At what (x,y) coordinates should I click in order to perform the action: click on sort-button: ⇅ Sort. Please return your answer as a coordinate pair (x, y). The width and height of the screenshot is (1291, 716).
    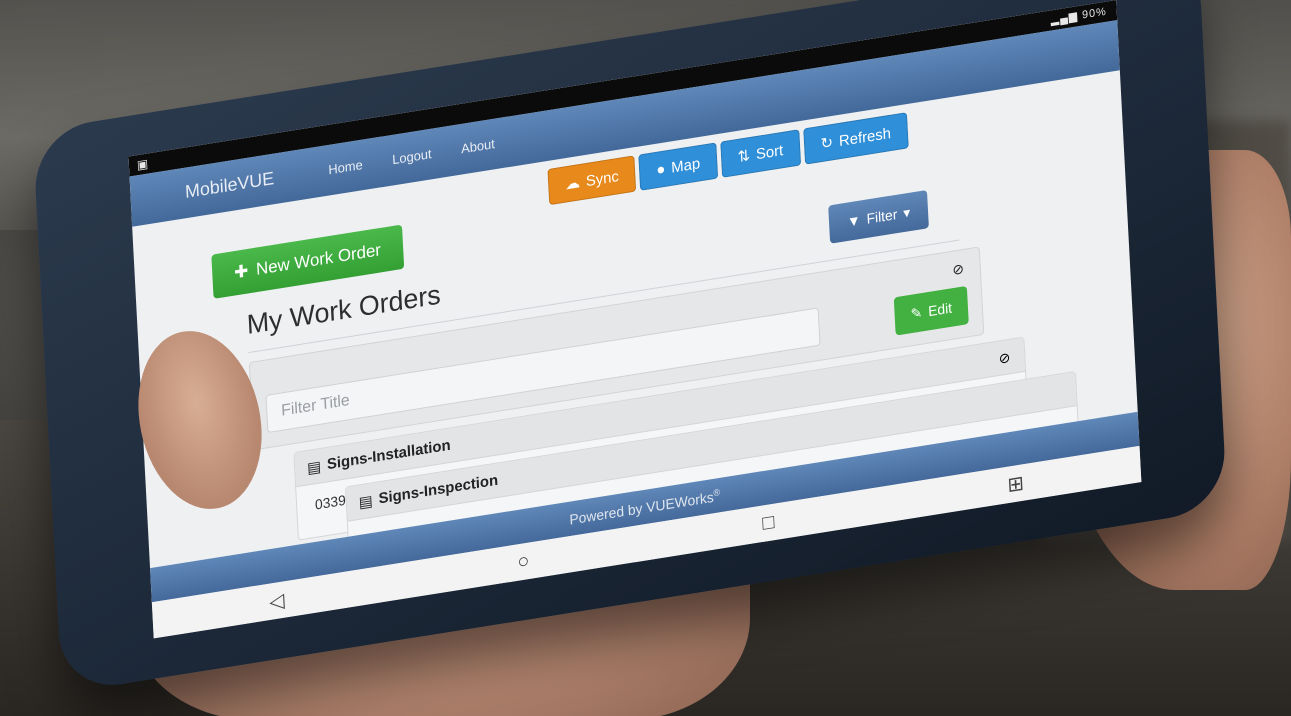
    Looking at the image, I should click on (760, 153).